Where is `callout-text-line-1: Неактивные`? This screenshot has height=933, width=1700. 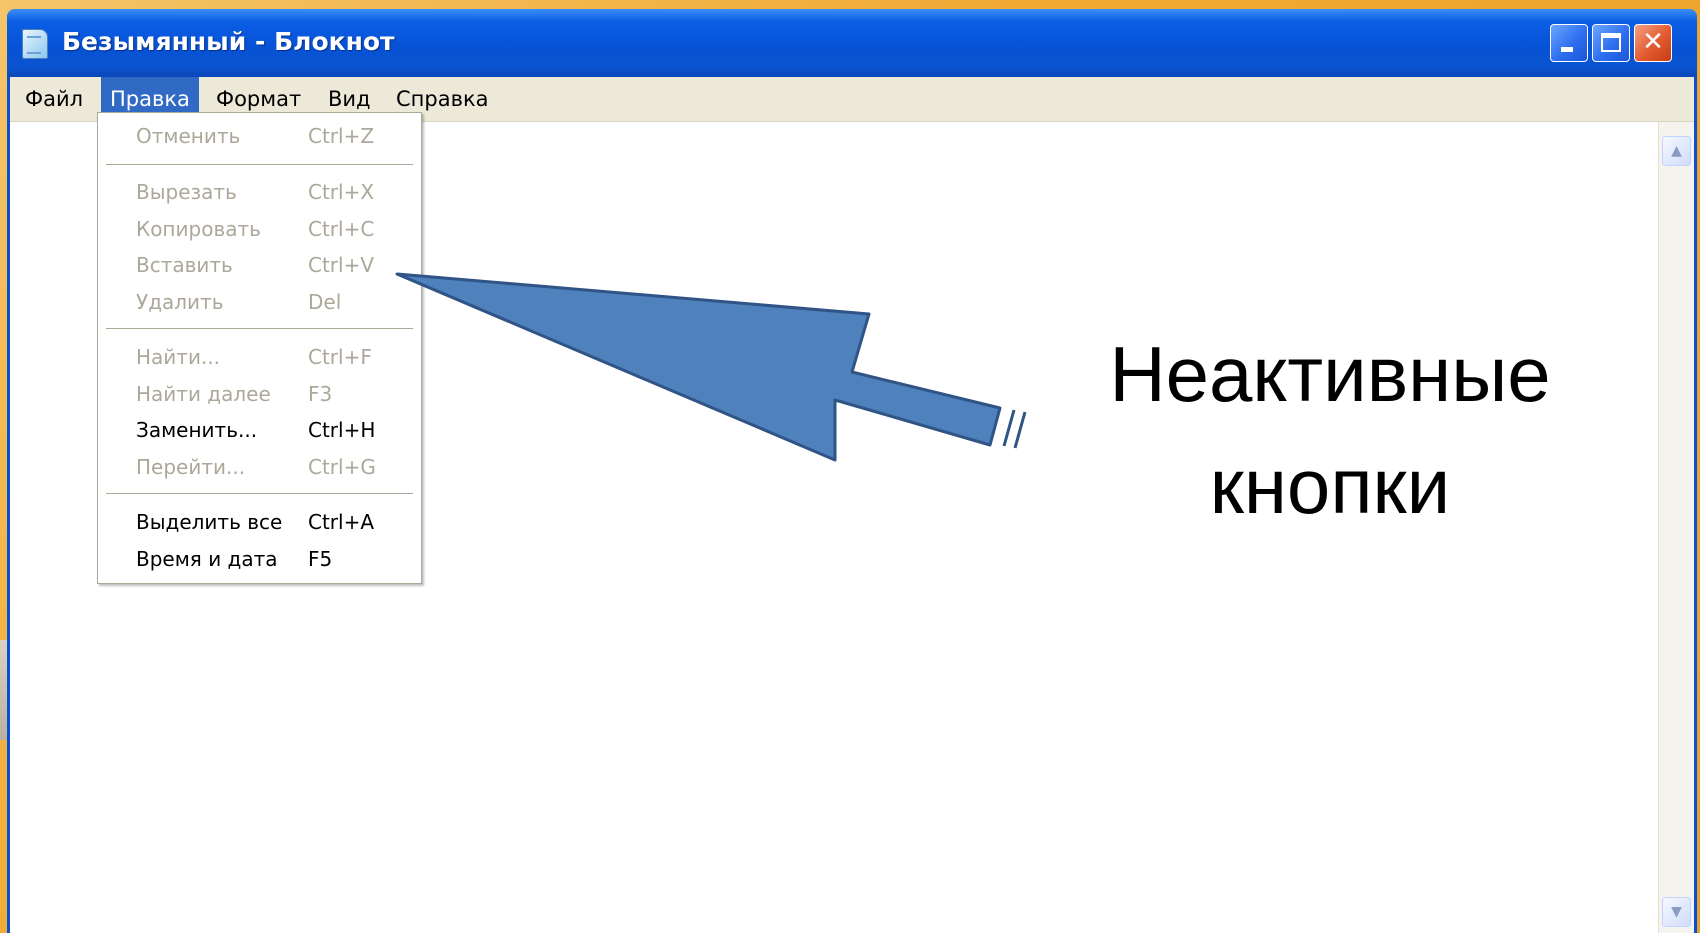 callout-text-line-1: Неактивные is located at coordinates (1330, 374).